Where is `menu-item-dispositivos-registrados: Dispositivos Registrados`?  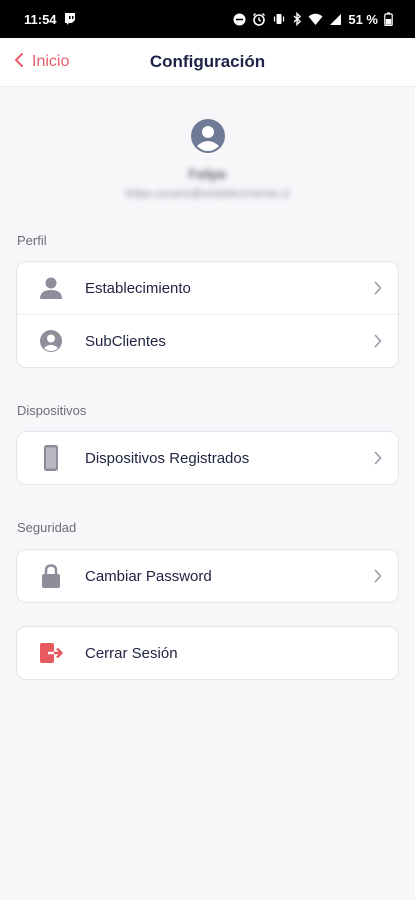 menu-item-dispositivos-registrados: Dispositivos Registrados is located at coordinates (207, 458).